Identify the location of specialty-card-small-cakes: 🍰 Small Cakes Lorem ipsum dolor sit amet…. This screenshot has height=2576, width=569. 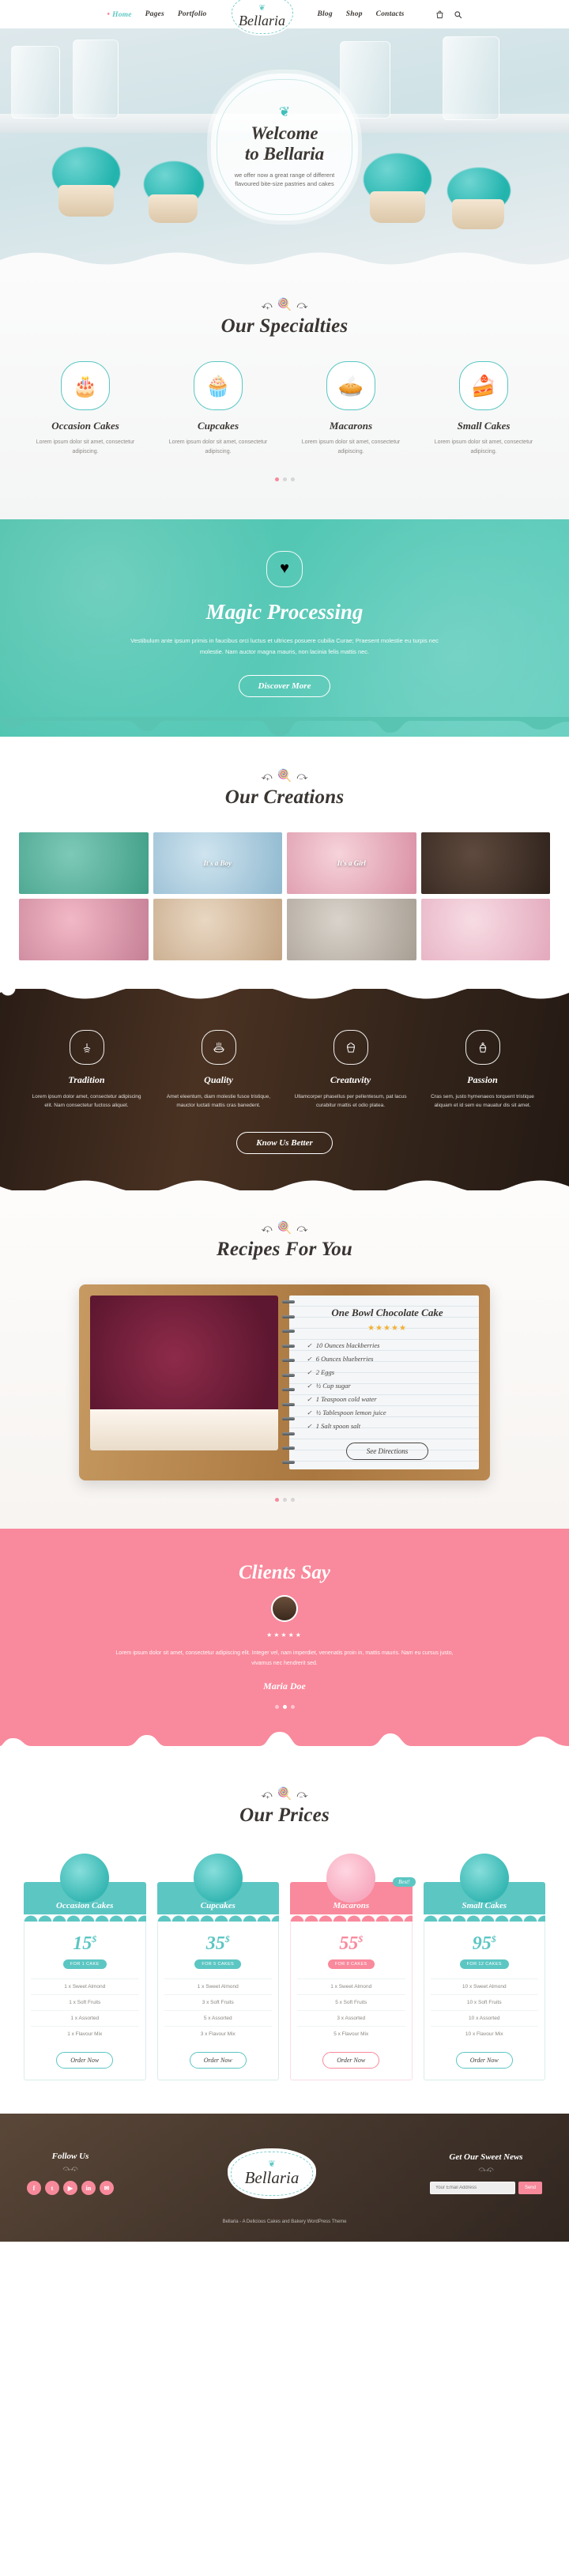
(483, 409).